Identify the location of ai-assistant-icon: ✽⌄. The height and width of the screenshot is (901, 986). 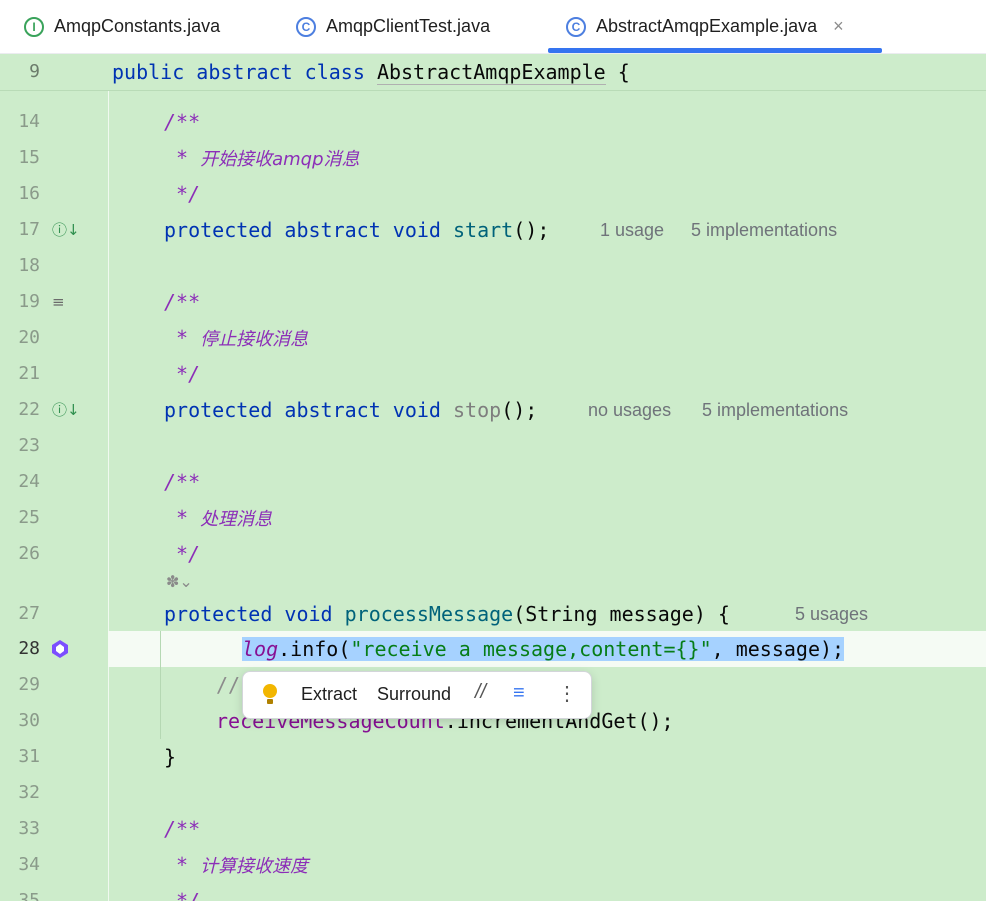
(186, 583).